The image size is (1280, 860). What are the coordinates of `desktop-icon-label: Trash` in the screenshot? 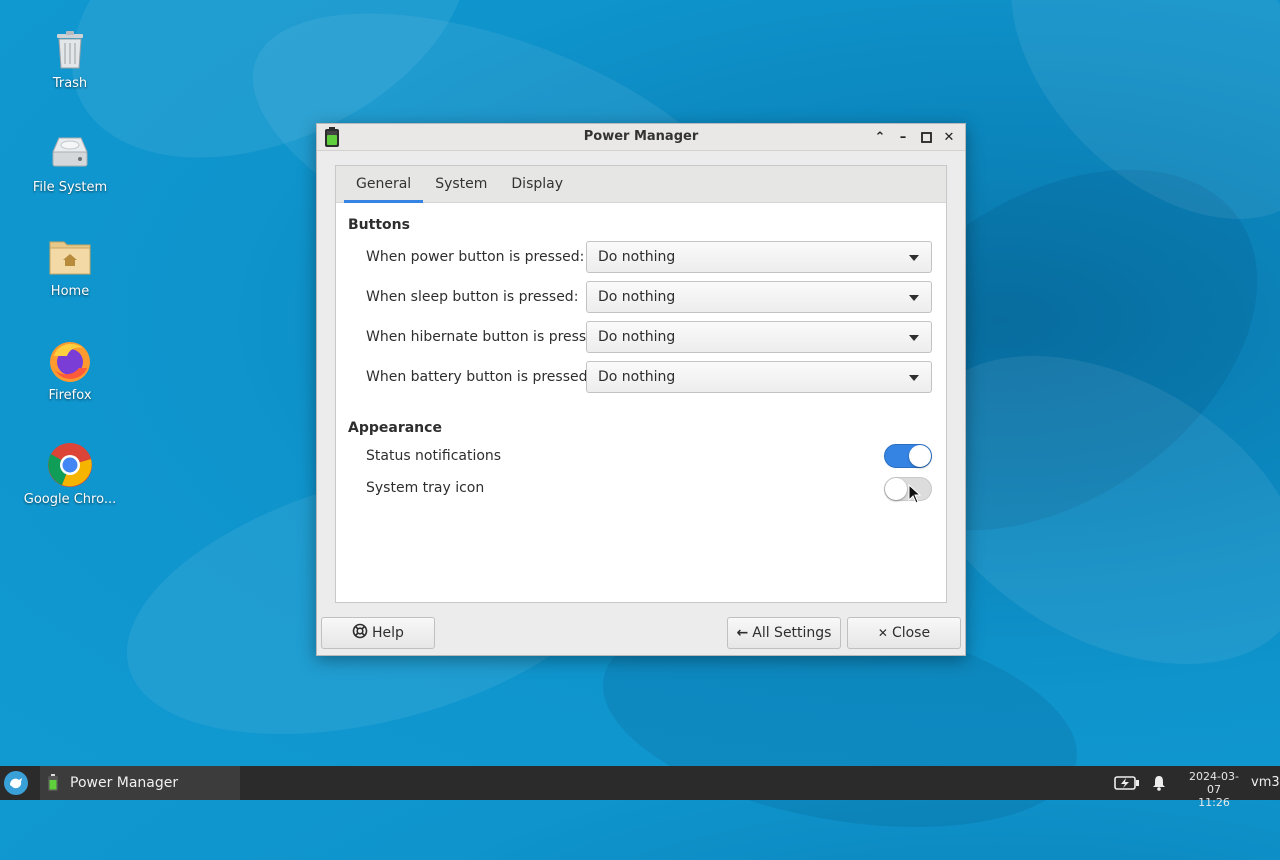 It's located at (70, 83).